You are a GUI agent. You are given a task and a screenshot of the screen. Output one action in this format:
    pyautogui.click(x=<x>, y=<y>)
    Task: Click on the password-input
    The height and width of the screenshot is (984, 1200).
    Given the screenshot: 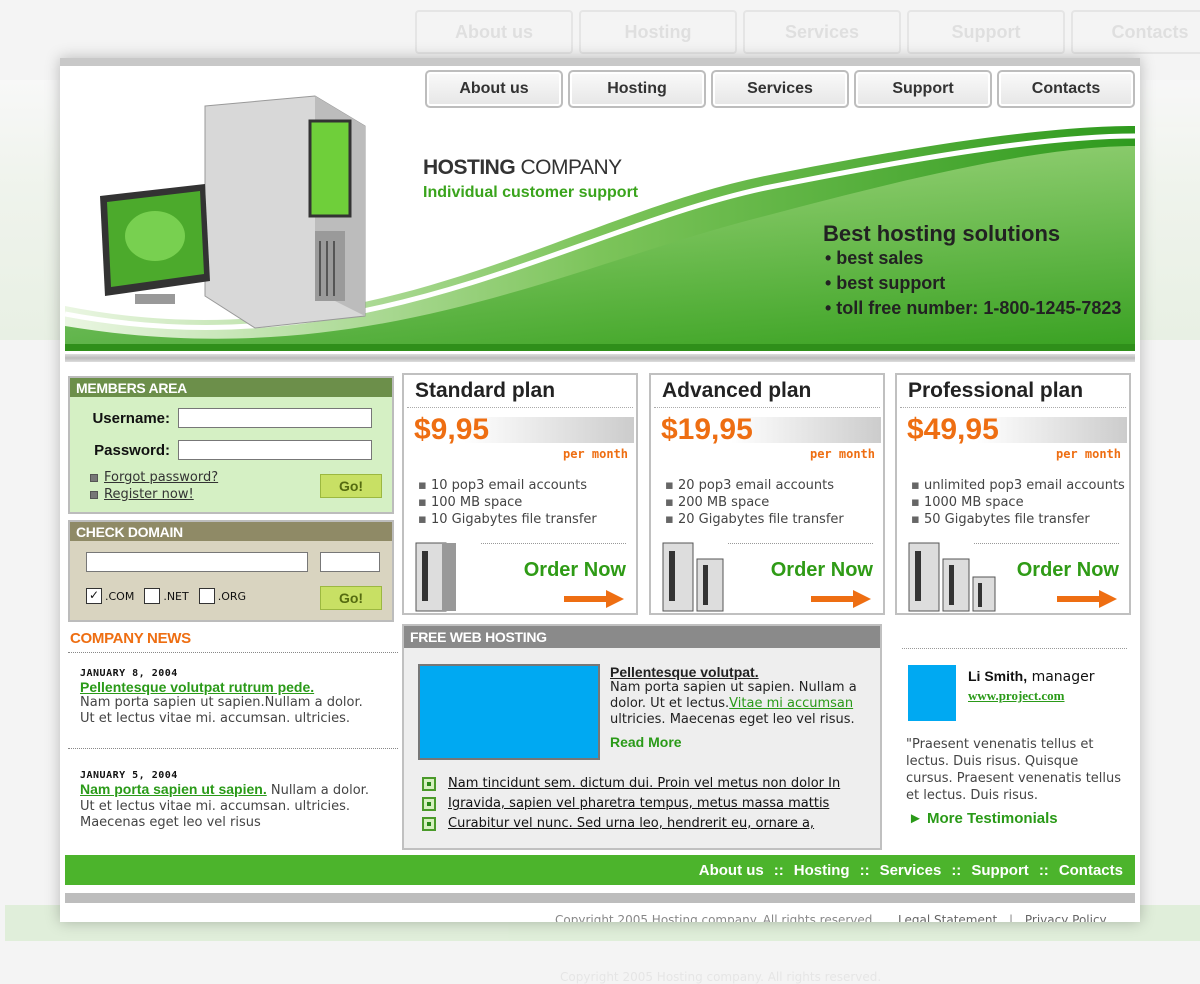 What is the action you would take?
    pyautogui.click(x=275, y=450)
    